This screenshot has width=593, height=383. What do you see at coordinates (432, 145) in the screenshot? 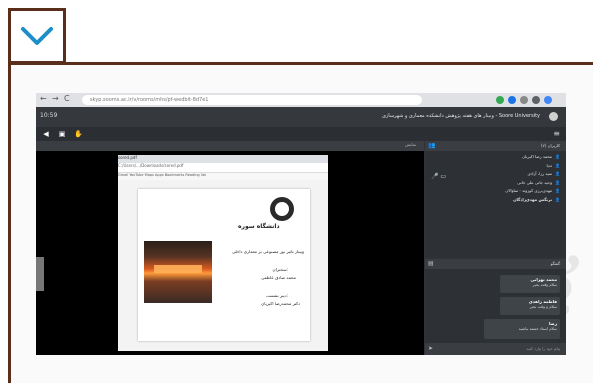
I see `users-icon: 👥` at bounding box center [432, 145].